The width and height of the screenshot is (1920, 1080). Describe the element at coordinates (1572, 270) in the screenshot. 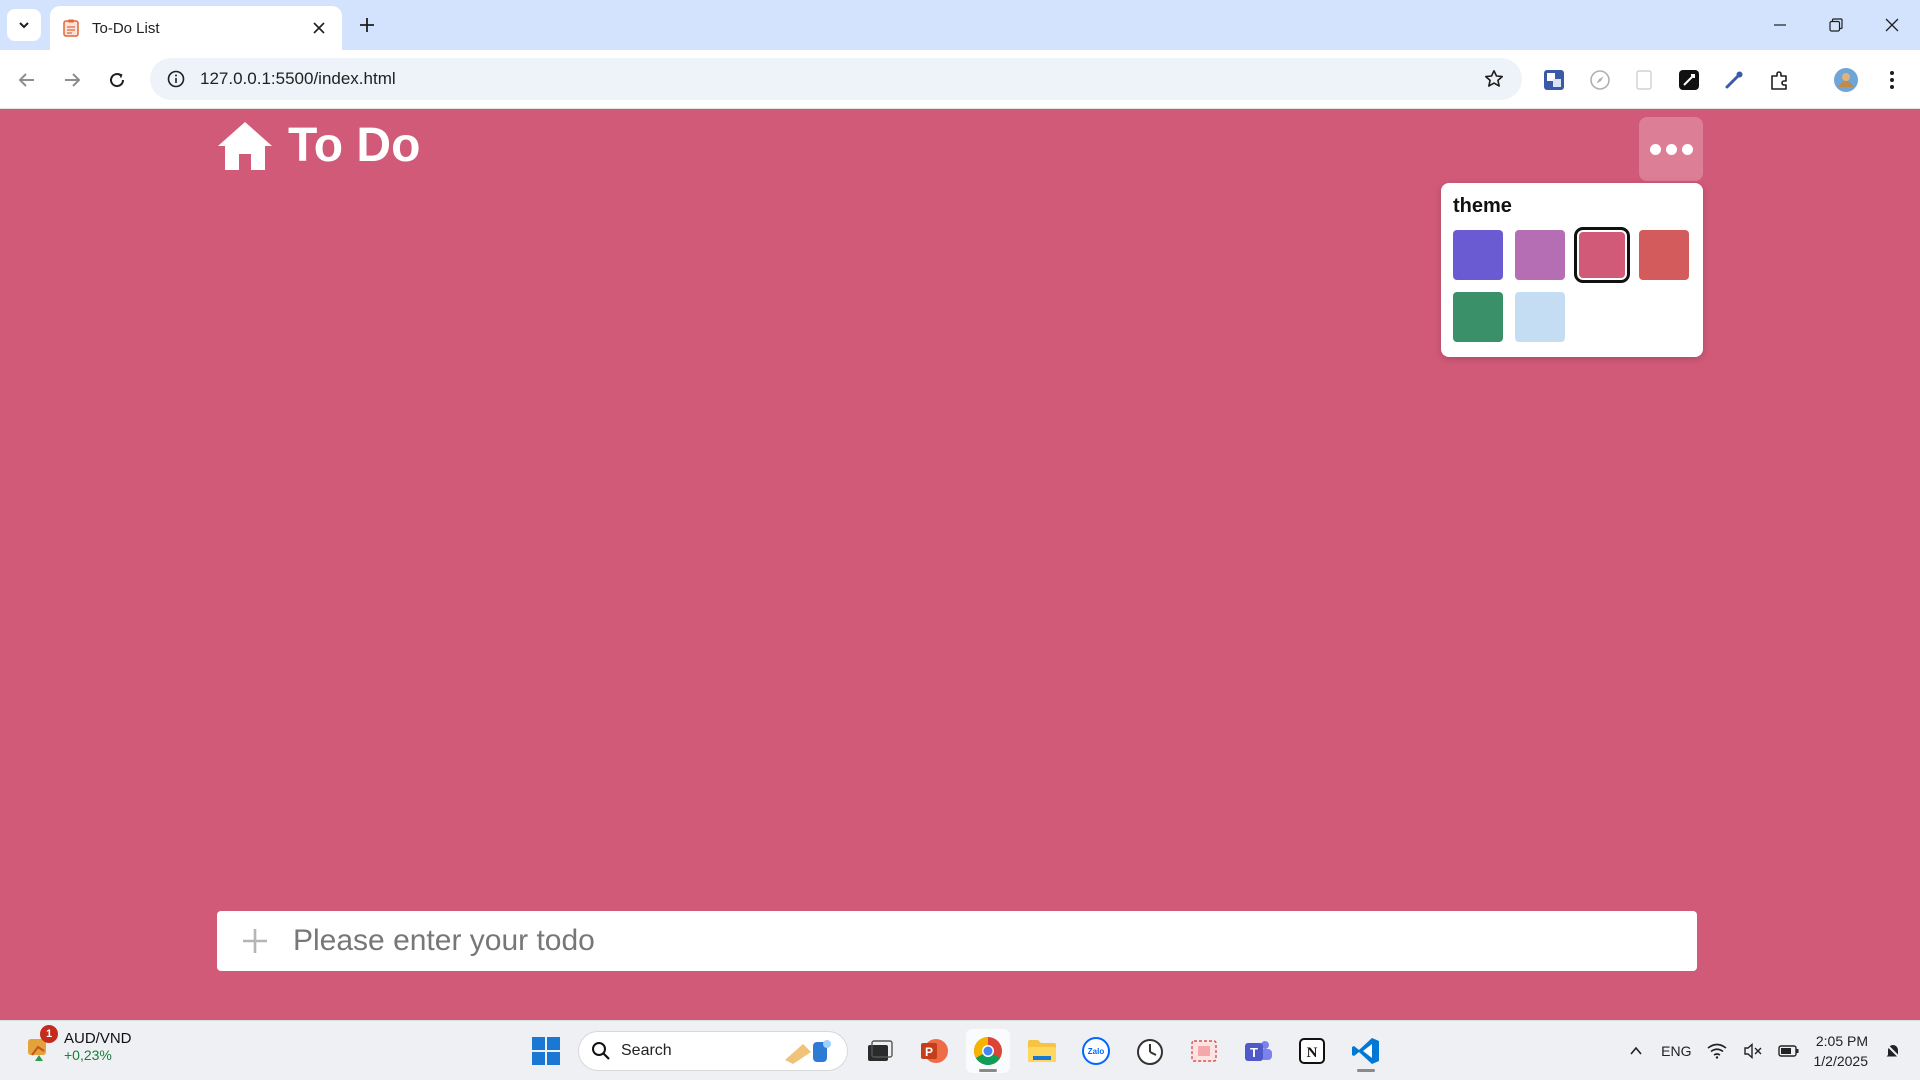

I see `theme-panel: theme` at that location.